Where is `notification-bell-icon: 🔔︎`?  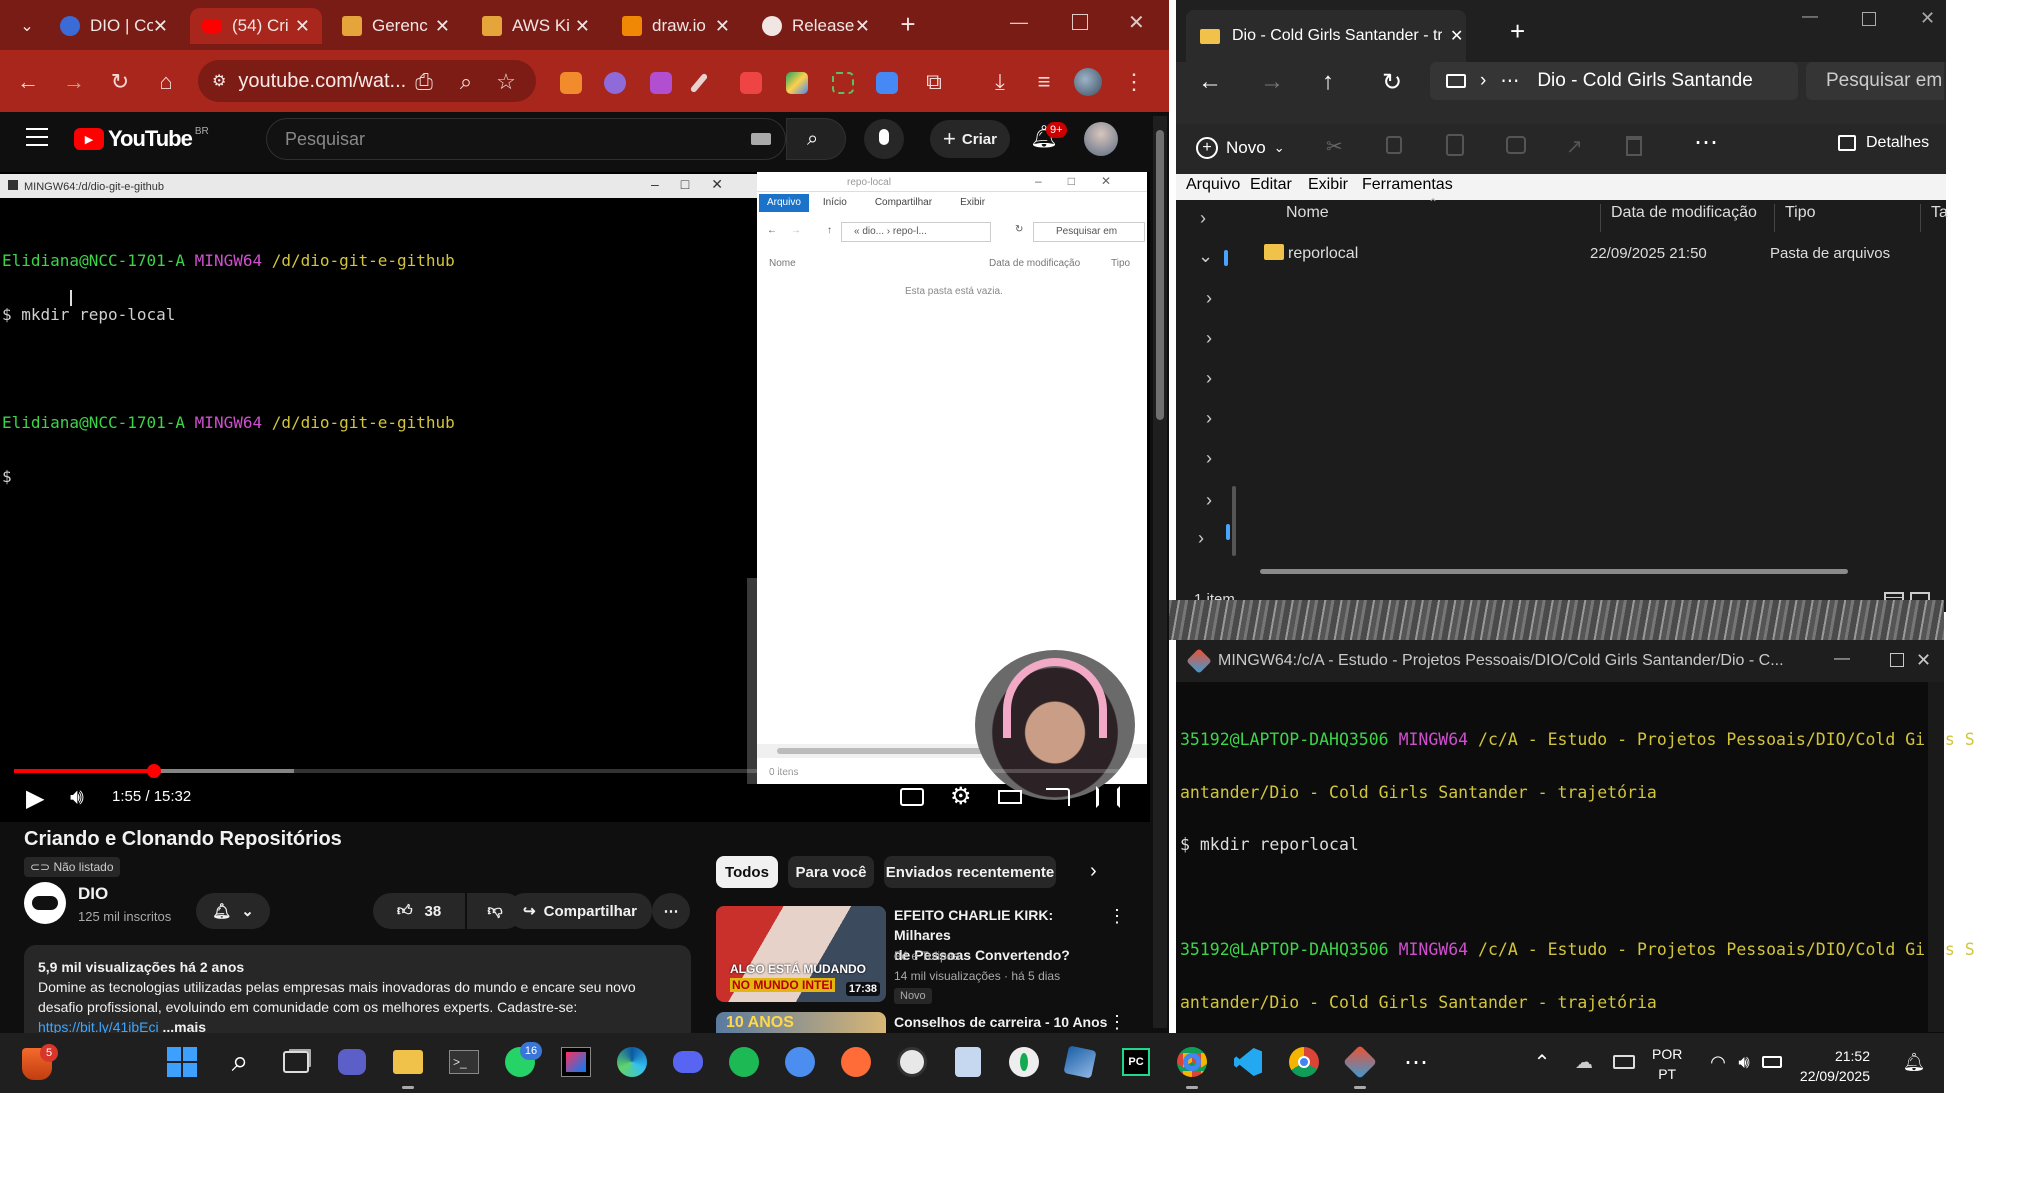 notification-bell-icon: 🔔︎ is located at coordinates (1914, 1062).